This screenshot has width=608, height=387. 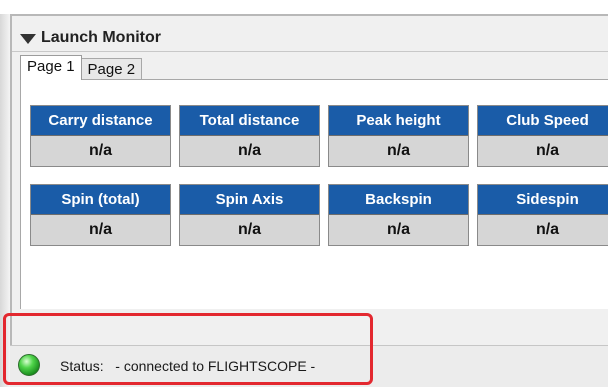 I want to click on metric-total-distance: Total distance n/a, so click(x=249, y=136).